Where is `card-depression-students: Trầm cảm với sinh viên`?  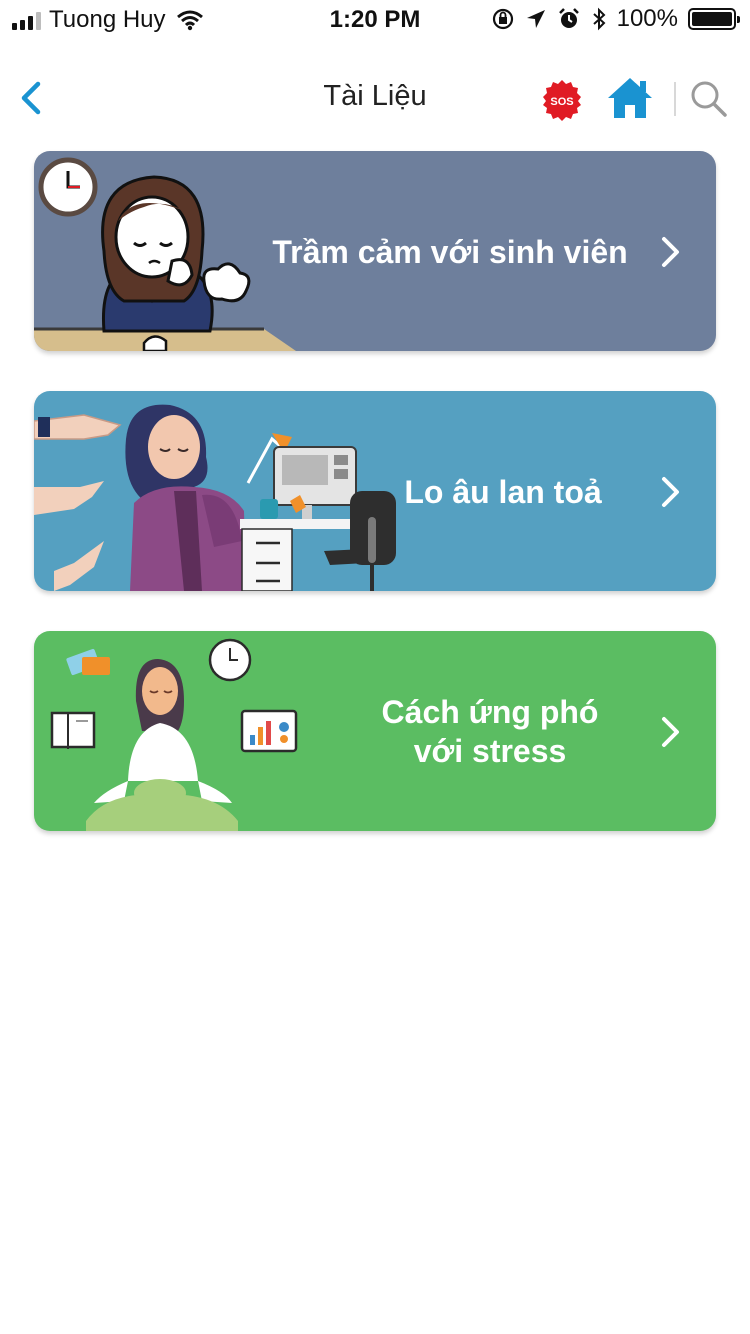
card-depression-students: Trầm cảm với sinh viên is located at coordinates (375, 251).